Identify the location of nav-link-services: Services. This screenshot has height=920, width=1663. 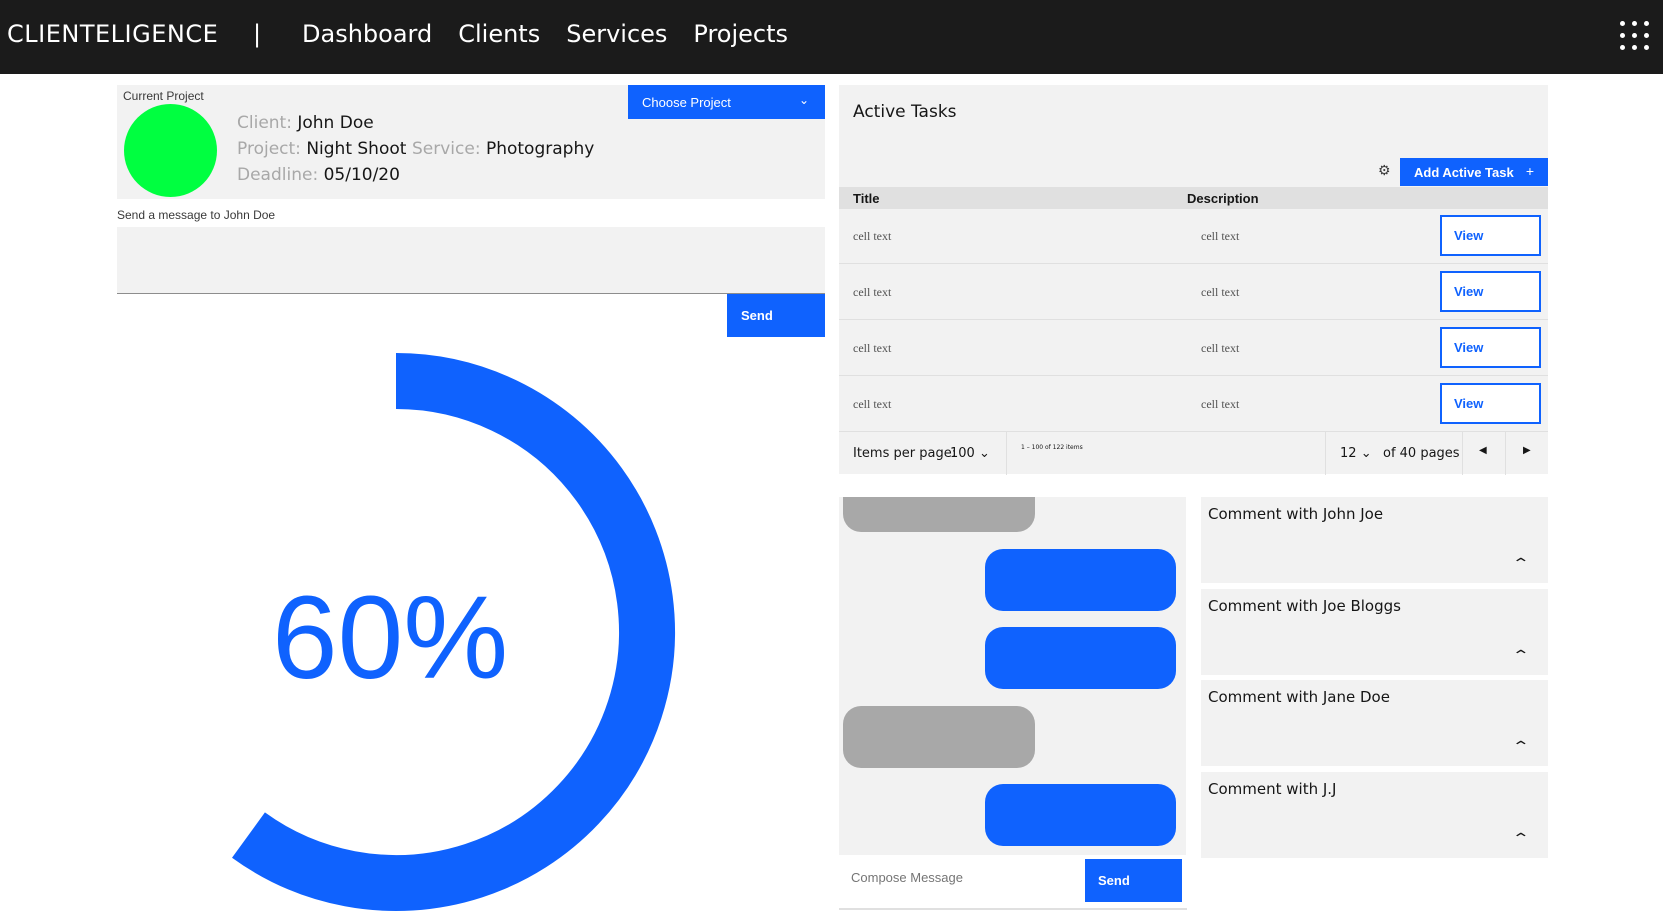
(616, 34).